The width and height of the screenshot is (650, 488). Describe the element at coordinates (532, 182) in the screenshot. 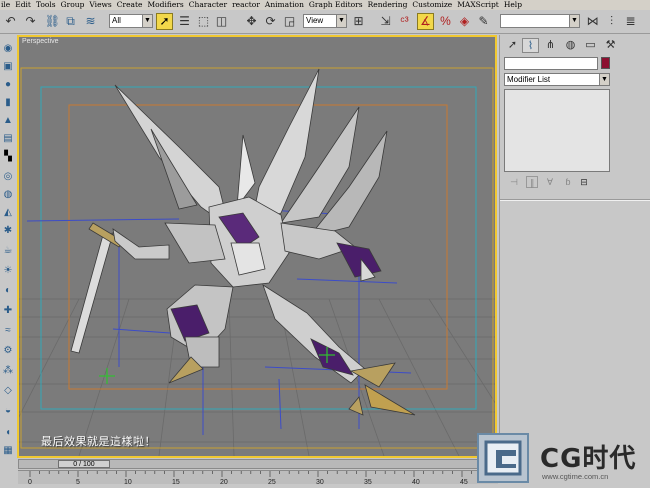

I see `show-end-result-icon: ∥` at that location.